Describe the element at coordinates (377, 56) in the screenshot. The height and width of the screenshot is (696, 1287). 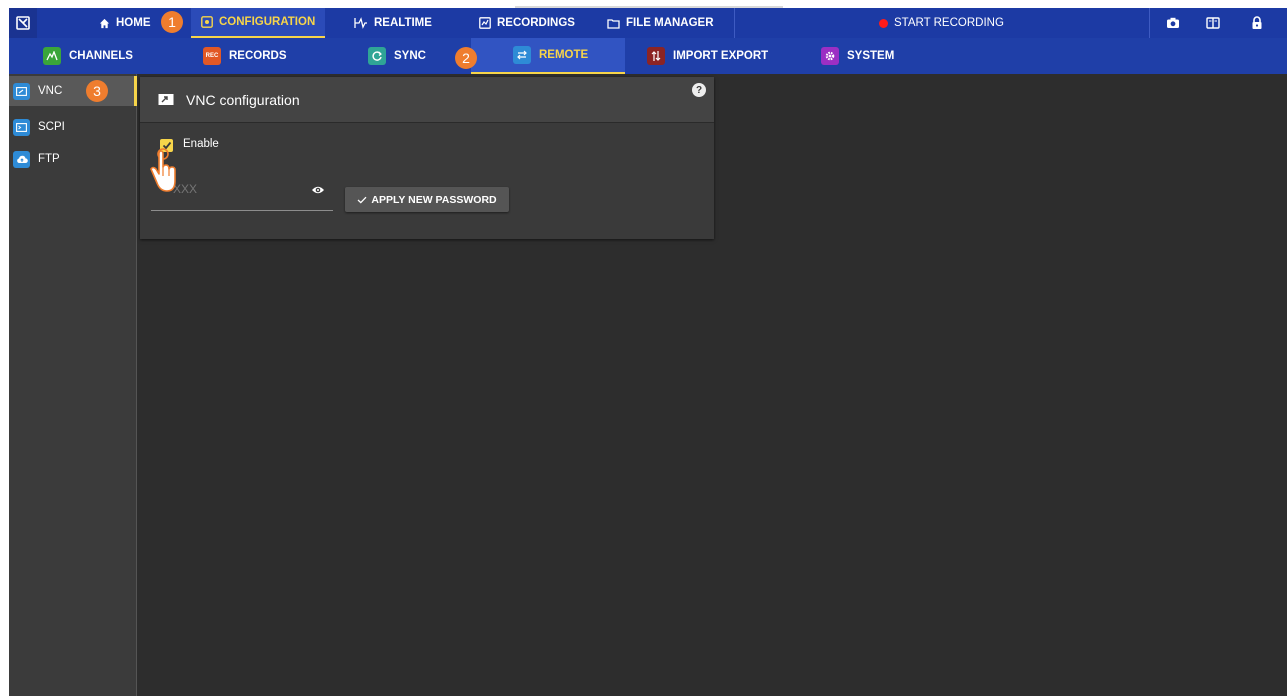
I see `sync-icon` at that location.